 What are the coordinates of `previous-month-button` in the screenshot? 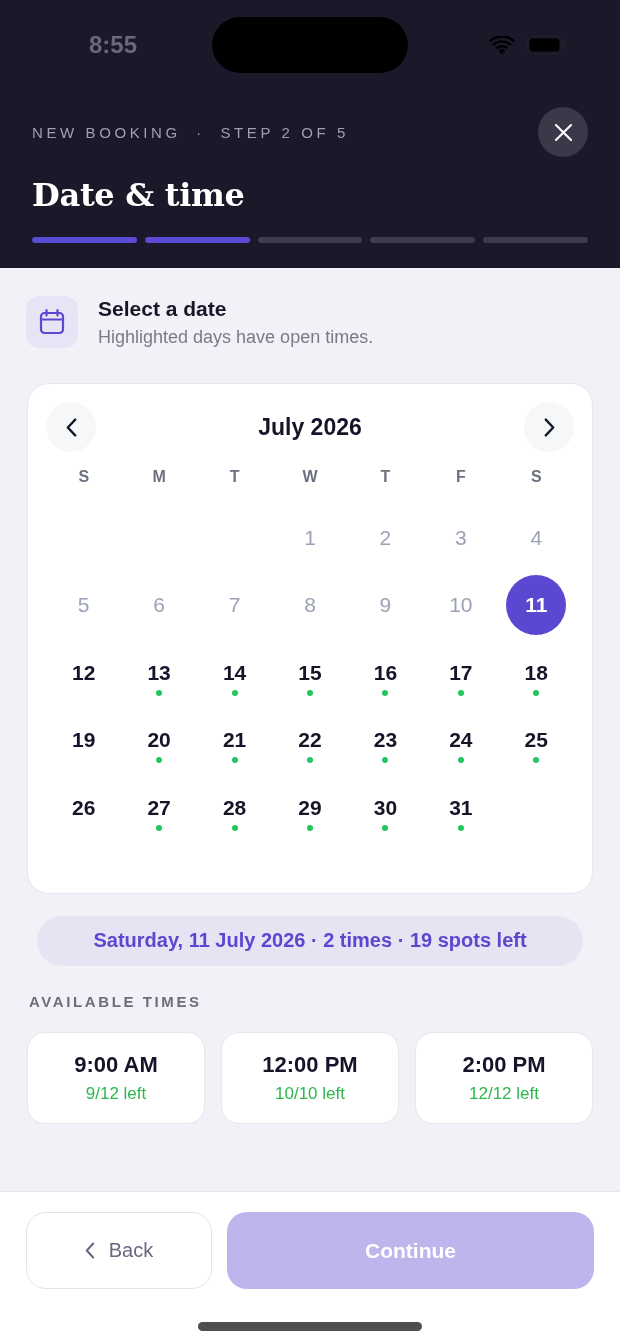 It's located at (71, 427).